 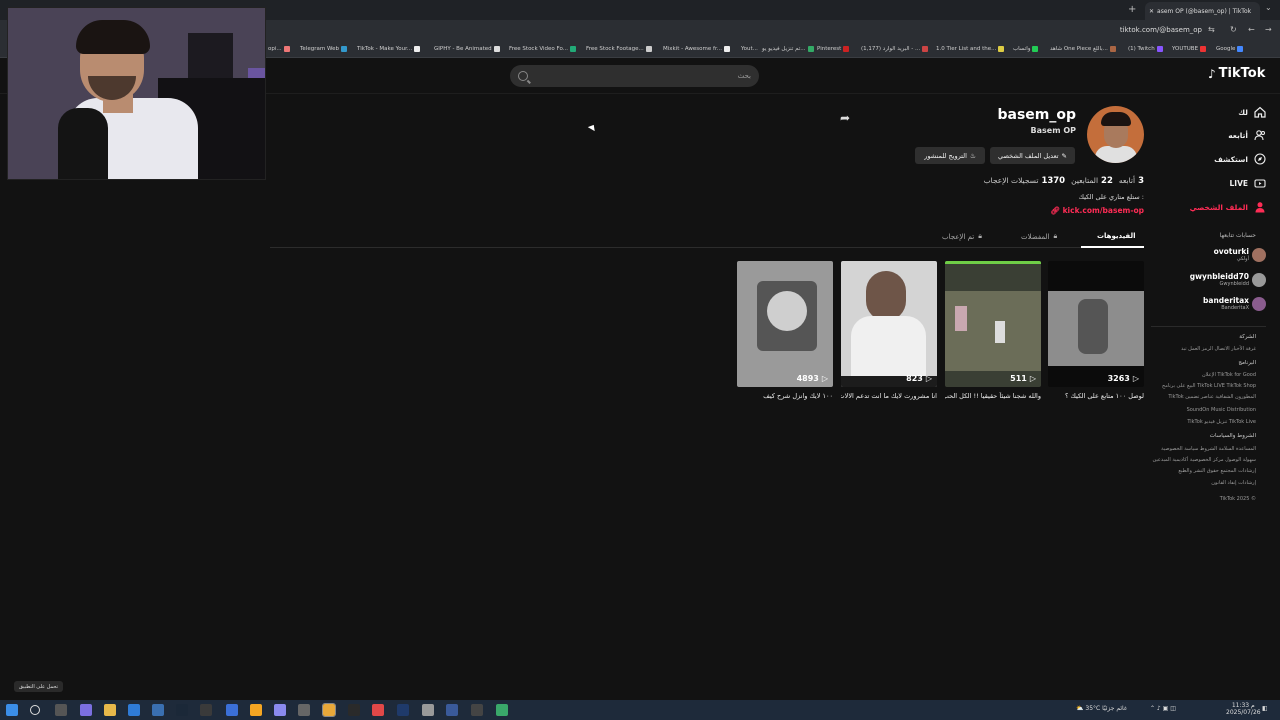 I want to click on mouse-cursor-icon, so click(x=592, y=127).